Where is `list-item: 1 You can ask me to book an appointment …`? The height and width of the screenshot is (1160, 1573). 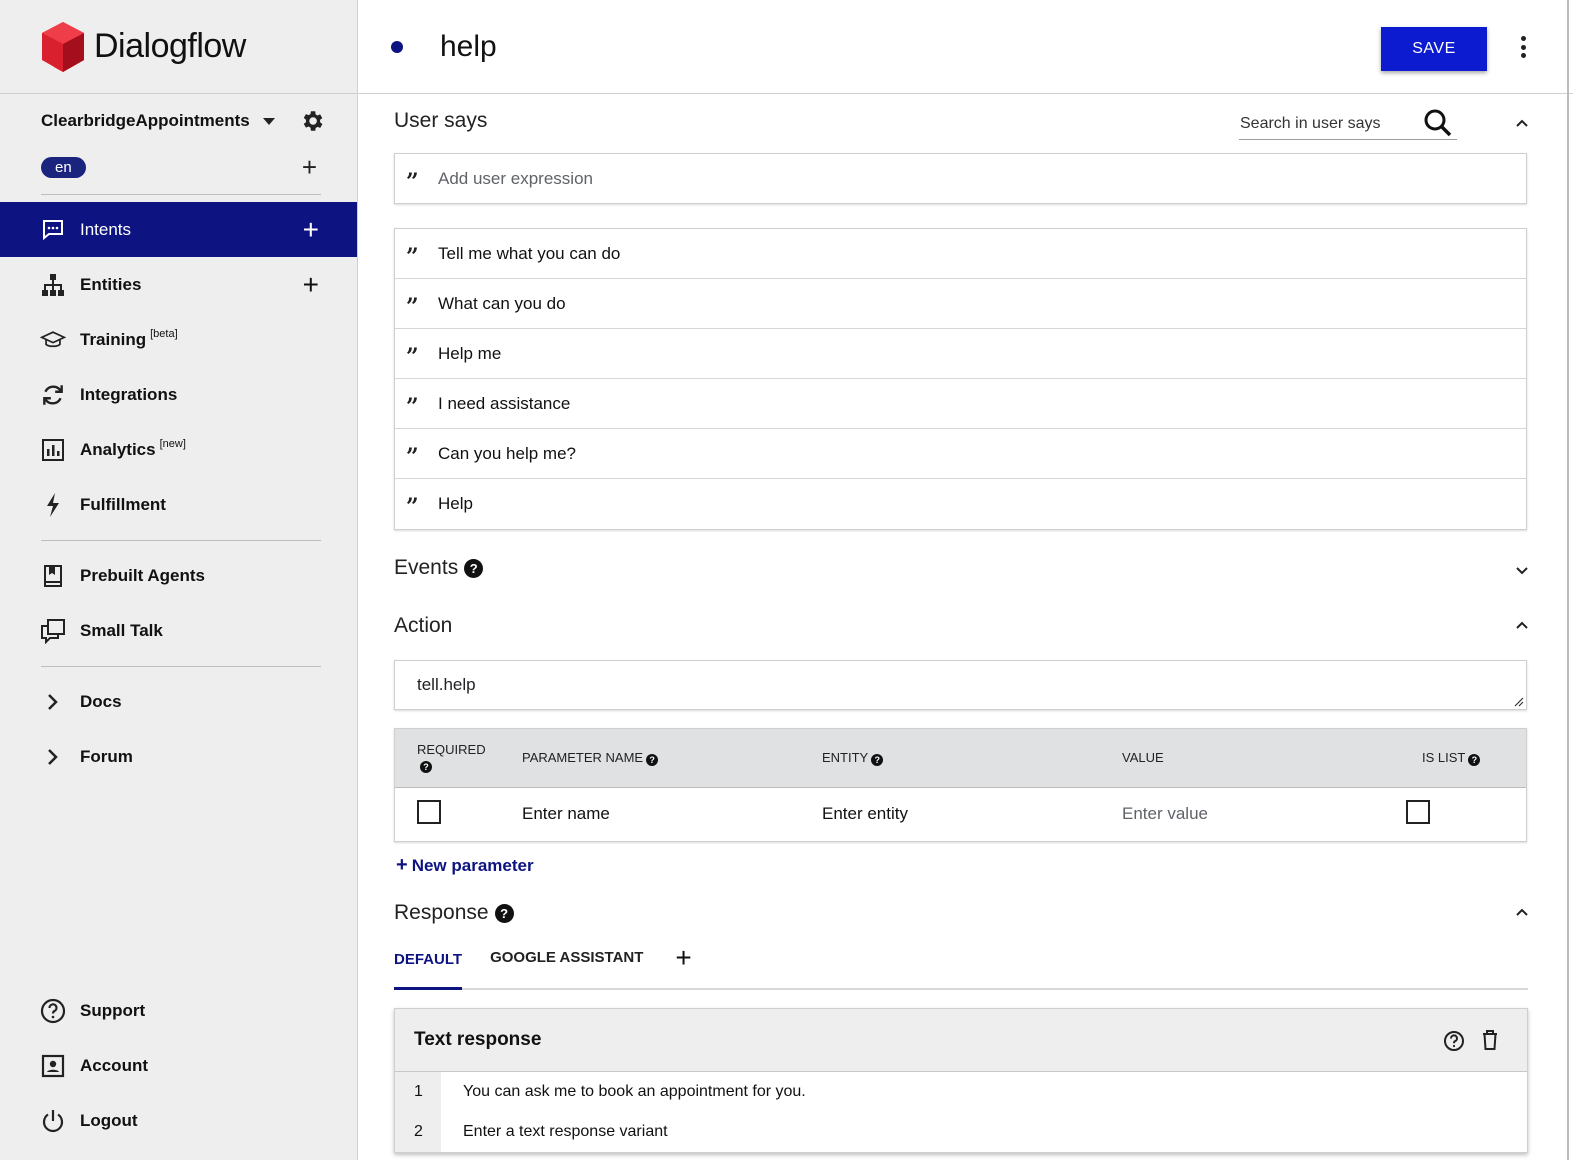
list-item: 1 You can ask me to book an appointment … is located at coordinates (961, 1092).